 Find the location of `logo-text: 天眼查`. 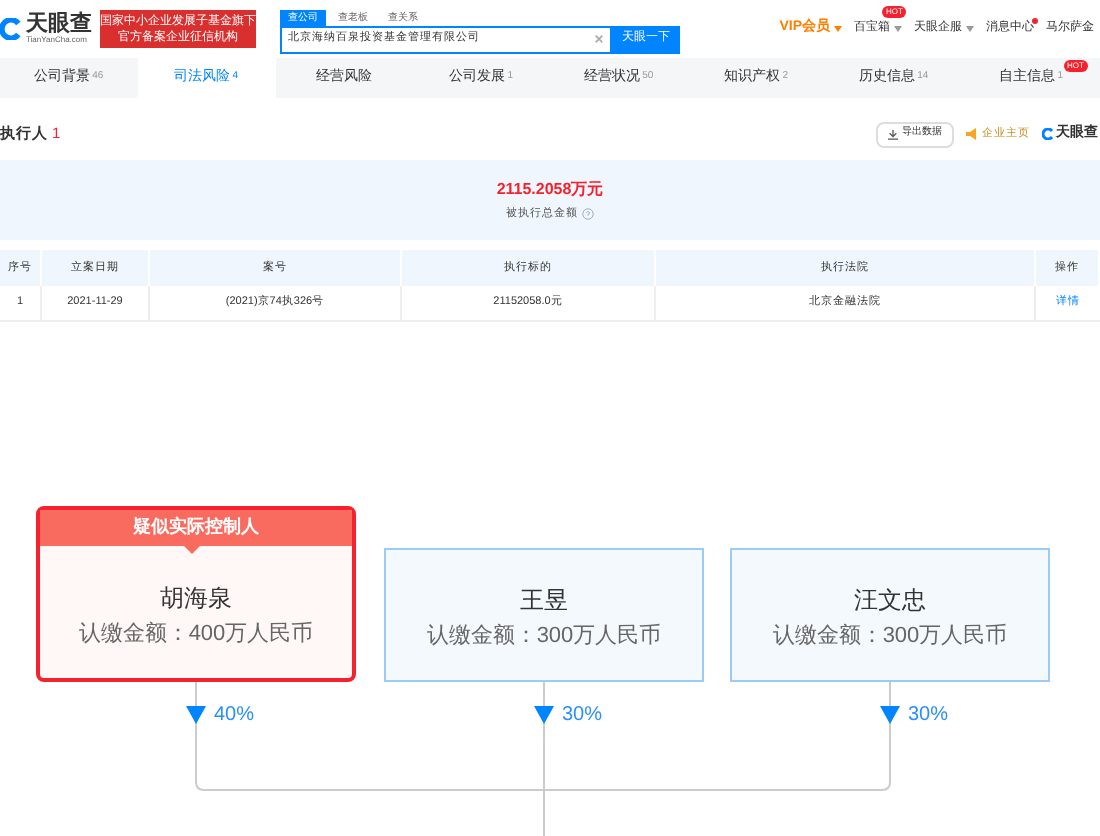

logo-text: 天眼查 is located at coordinates (59, 25).